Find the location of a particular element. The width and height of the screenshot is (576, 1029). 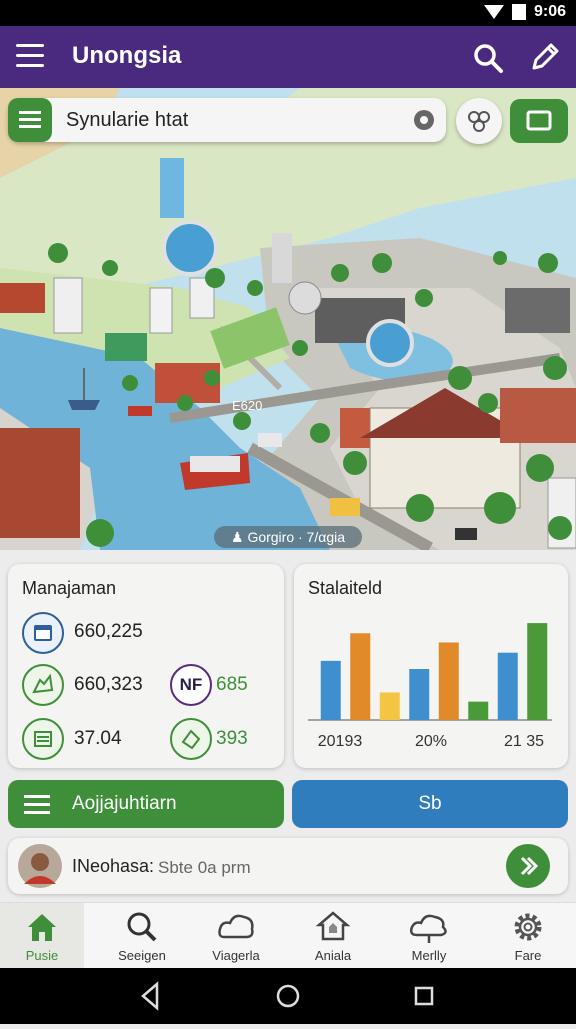

pencil-icon is located at coordinates (545, 56).